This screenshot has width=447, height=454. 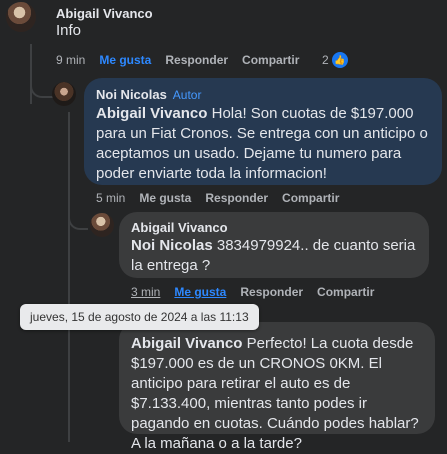 What do you see at coordinates (172, 245) in the screenshot?
I see `mention: Noi Nicolas` at bounding box center [172, 245].